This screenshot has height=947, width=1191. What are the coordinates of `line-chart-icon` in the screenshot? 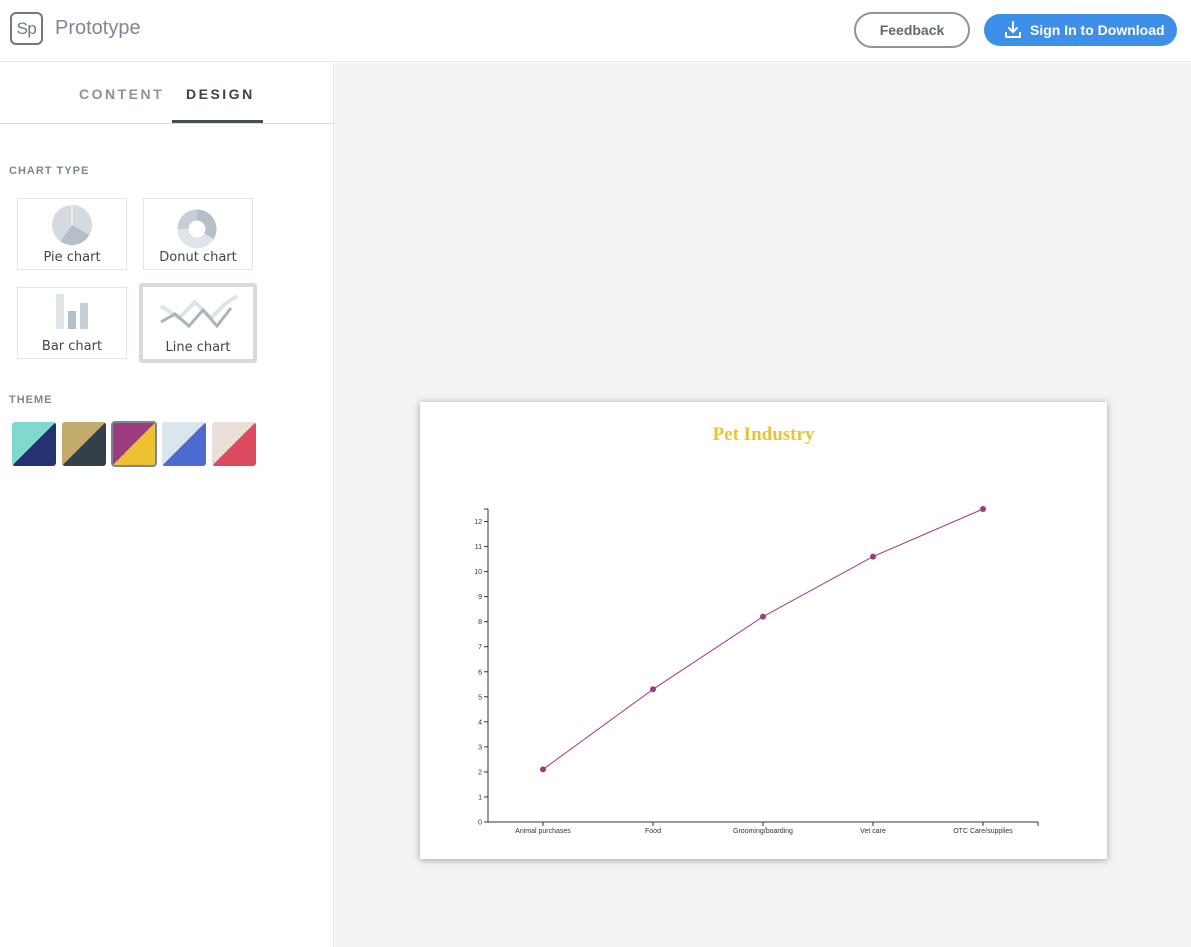 It's located at (199, 311).